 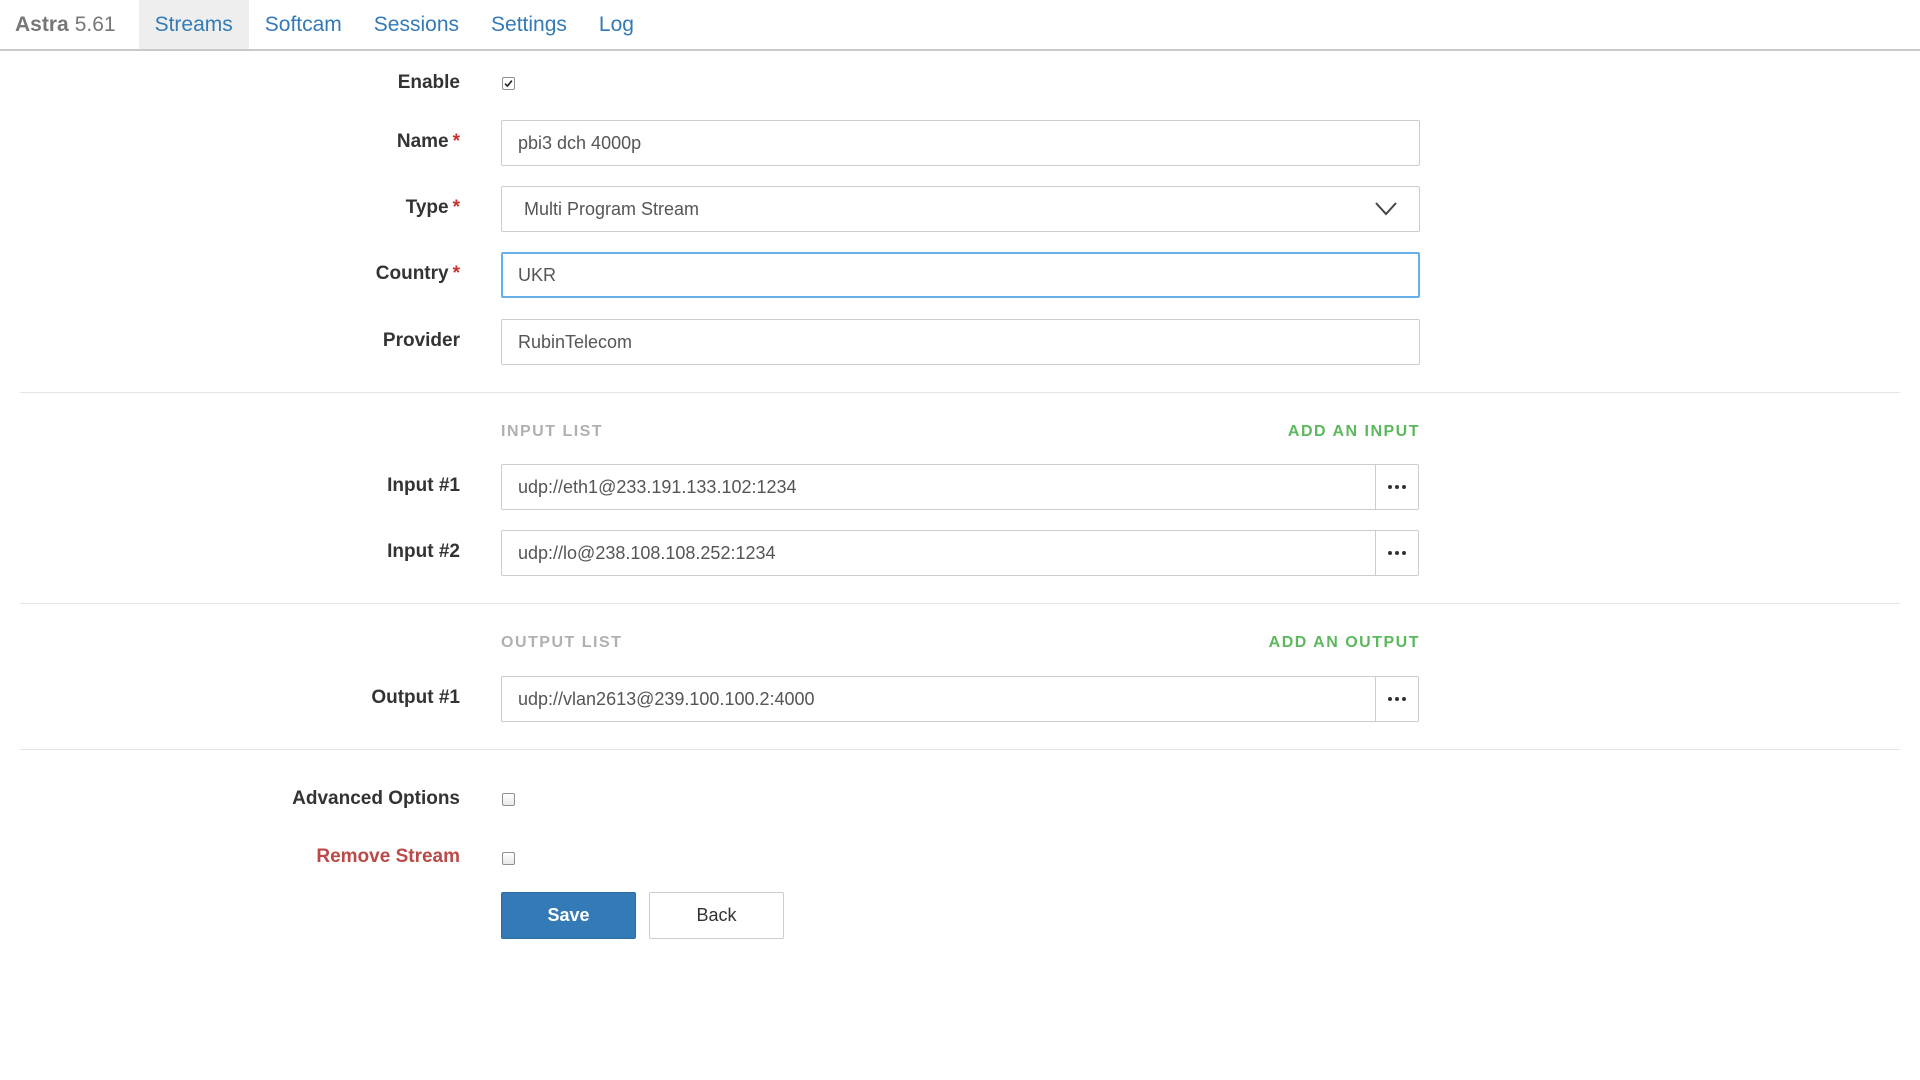 I want to click on save-button: Save, so click(x=568, y=915).